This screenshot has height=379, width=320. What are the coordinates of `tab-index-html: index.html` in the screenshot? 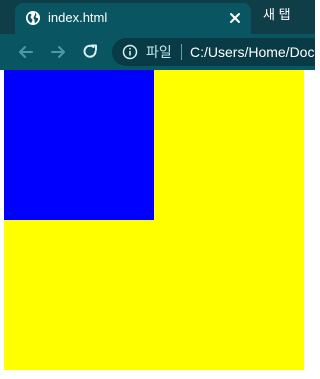 It's located at (133, 18).